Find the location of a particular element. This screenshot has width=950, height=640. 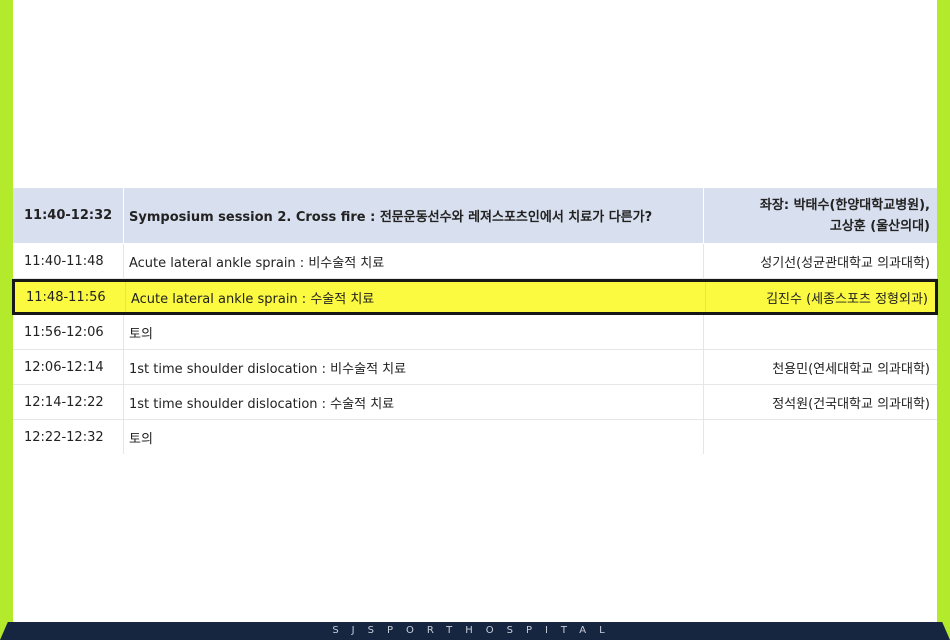

row-speaker: 정석원(건국대학교 의과대학) is located at coordinates (851, 404).